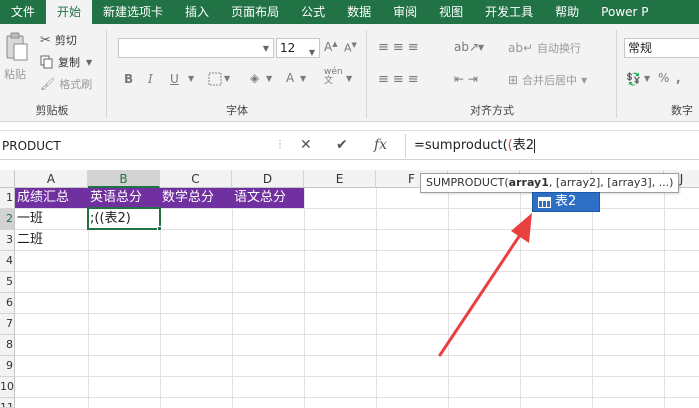  I want to click on column-header: A, so click(51, 179).